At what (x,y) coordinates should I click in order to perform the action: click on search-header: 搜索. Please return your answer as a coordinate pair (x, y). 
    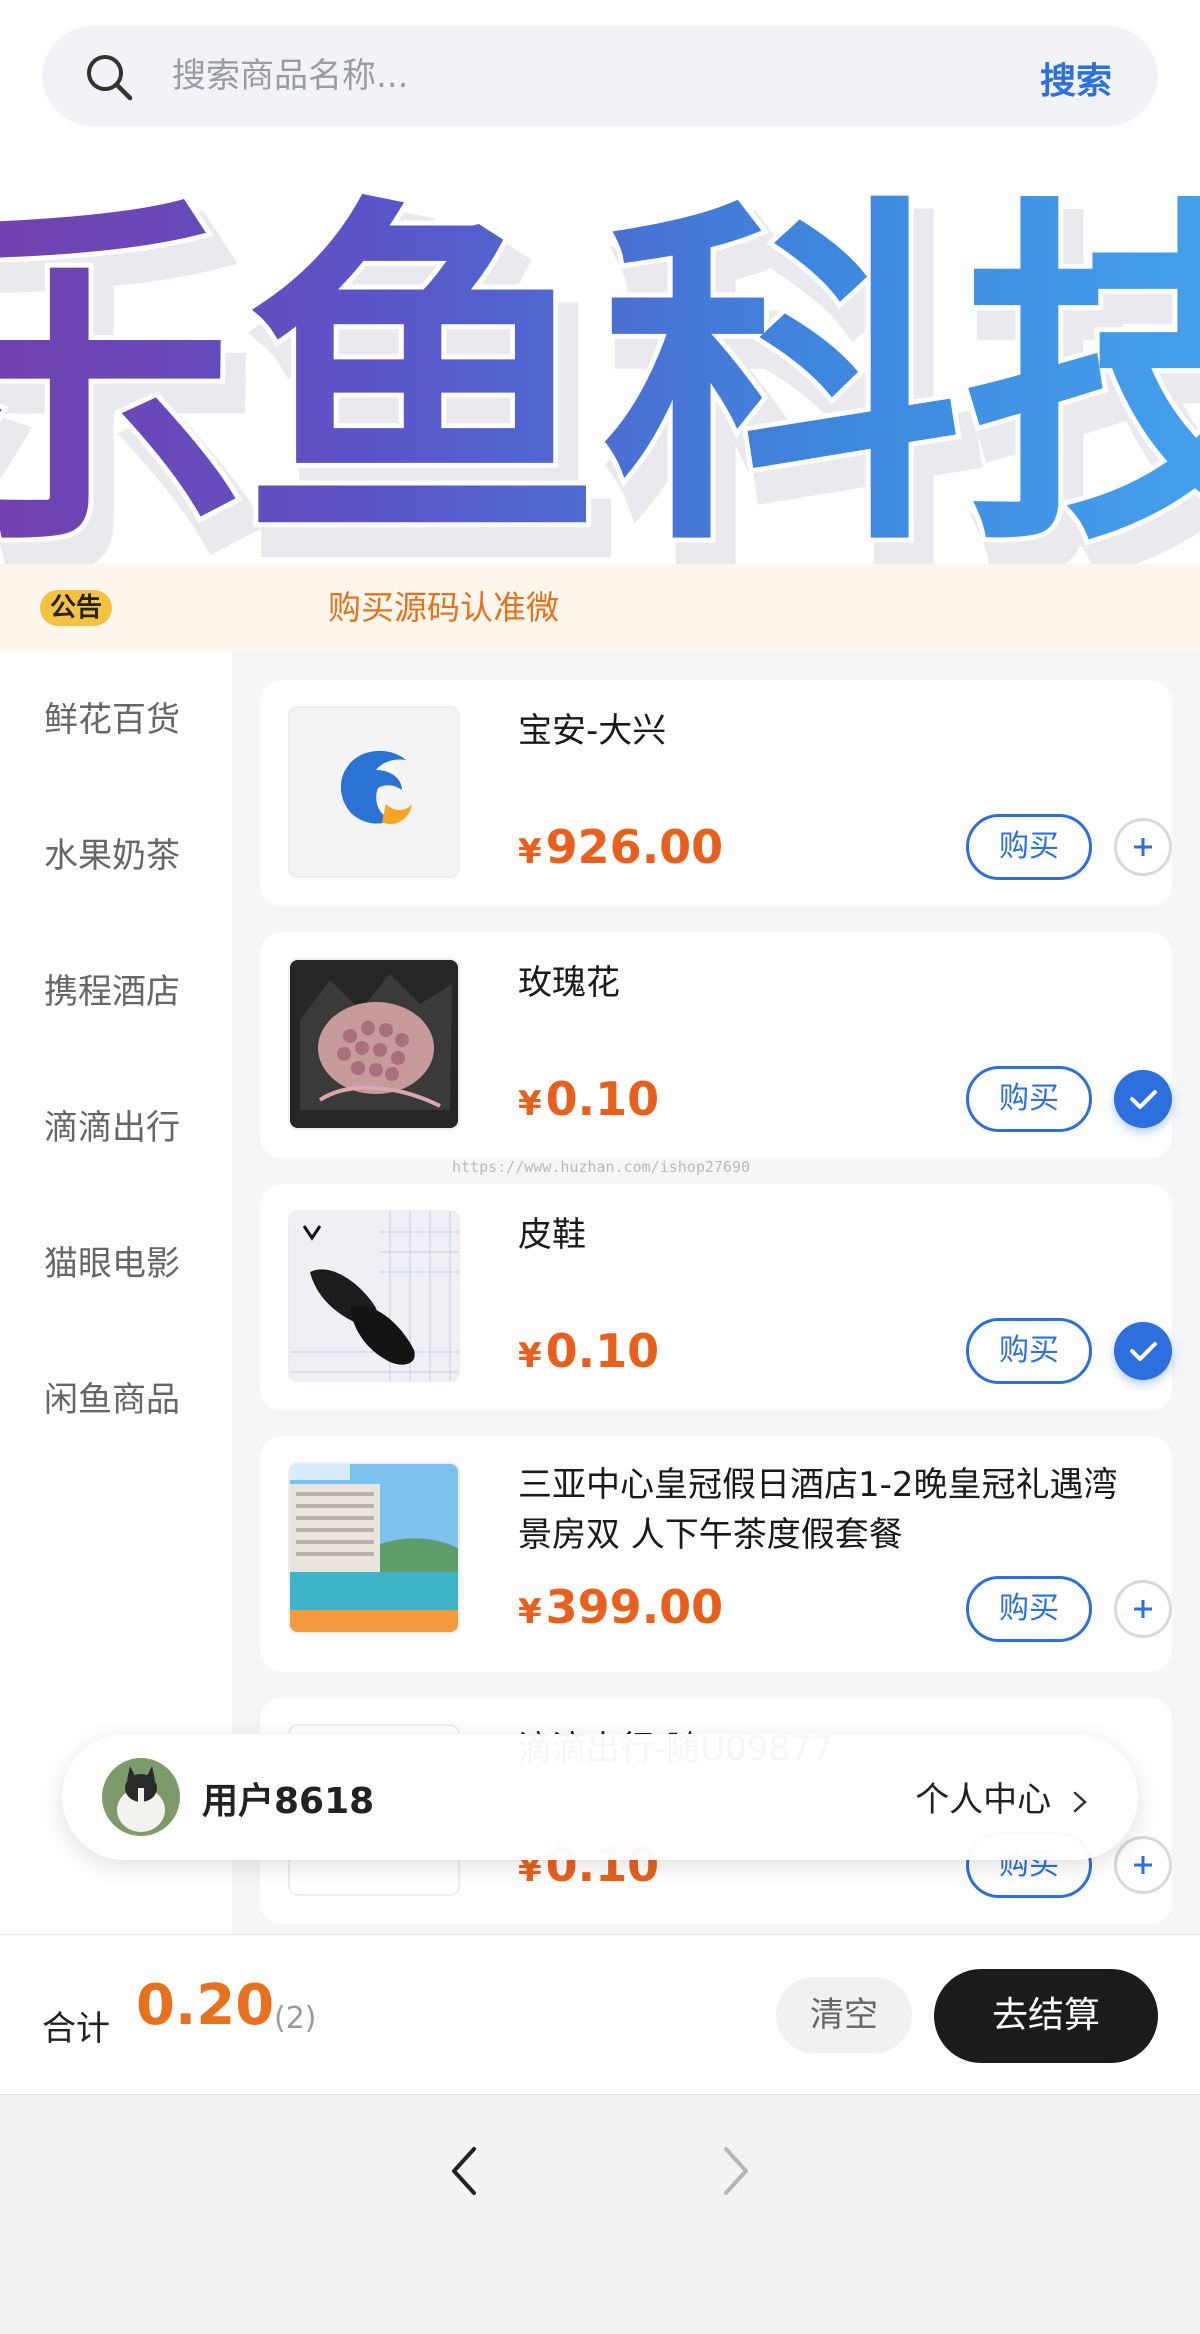
    Looking at the image, I should click on (600, 77).